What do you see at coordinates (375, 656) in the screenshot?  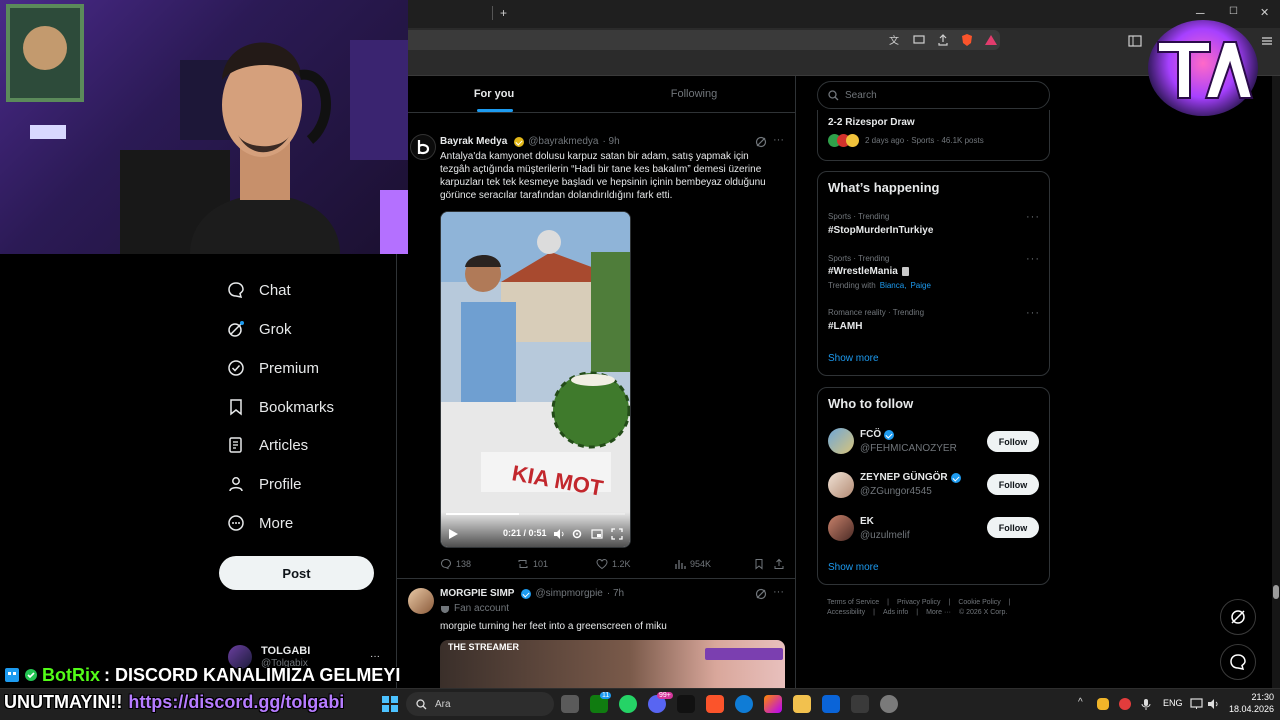 I see `account-menu-button: ···` at bounding box center [375, 656].